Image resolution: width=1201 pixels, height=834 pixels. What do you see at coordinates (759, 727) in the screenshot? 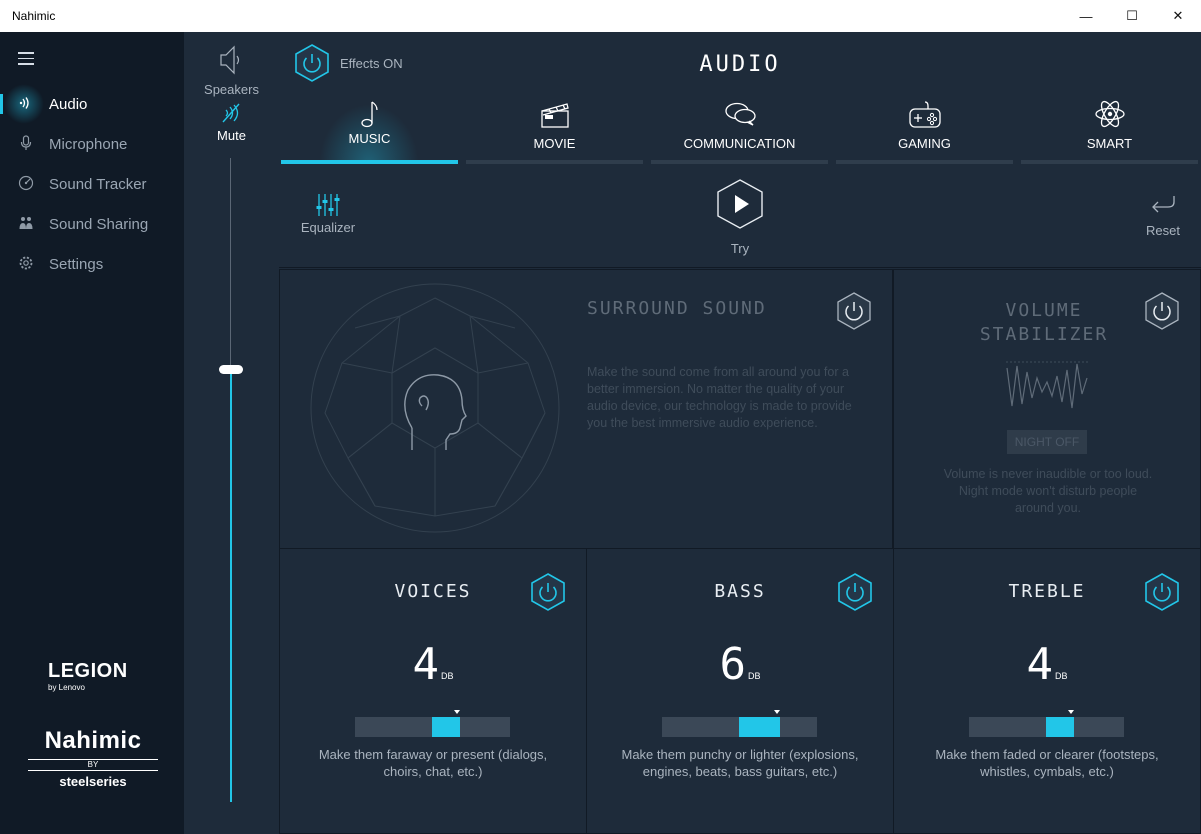
I see `bass-slider-thumb` at bounding box center [759, 727].